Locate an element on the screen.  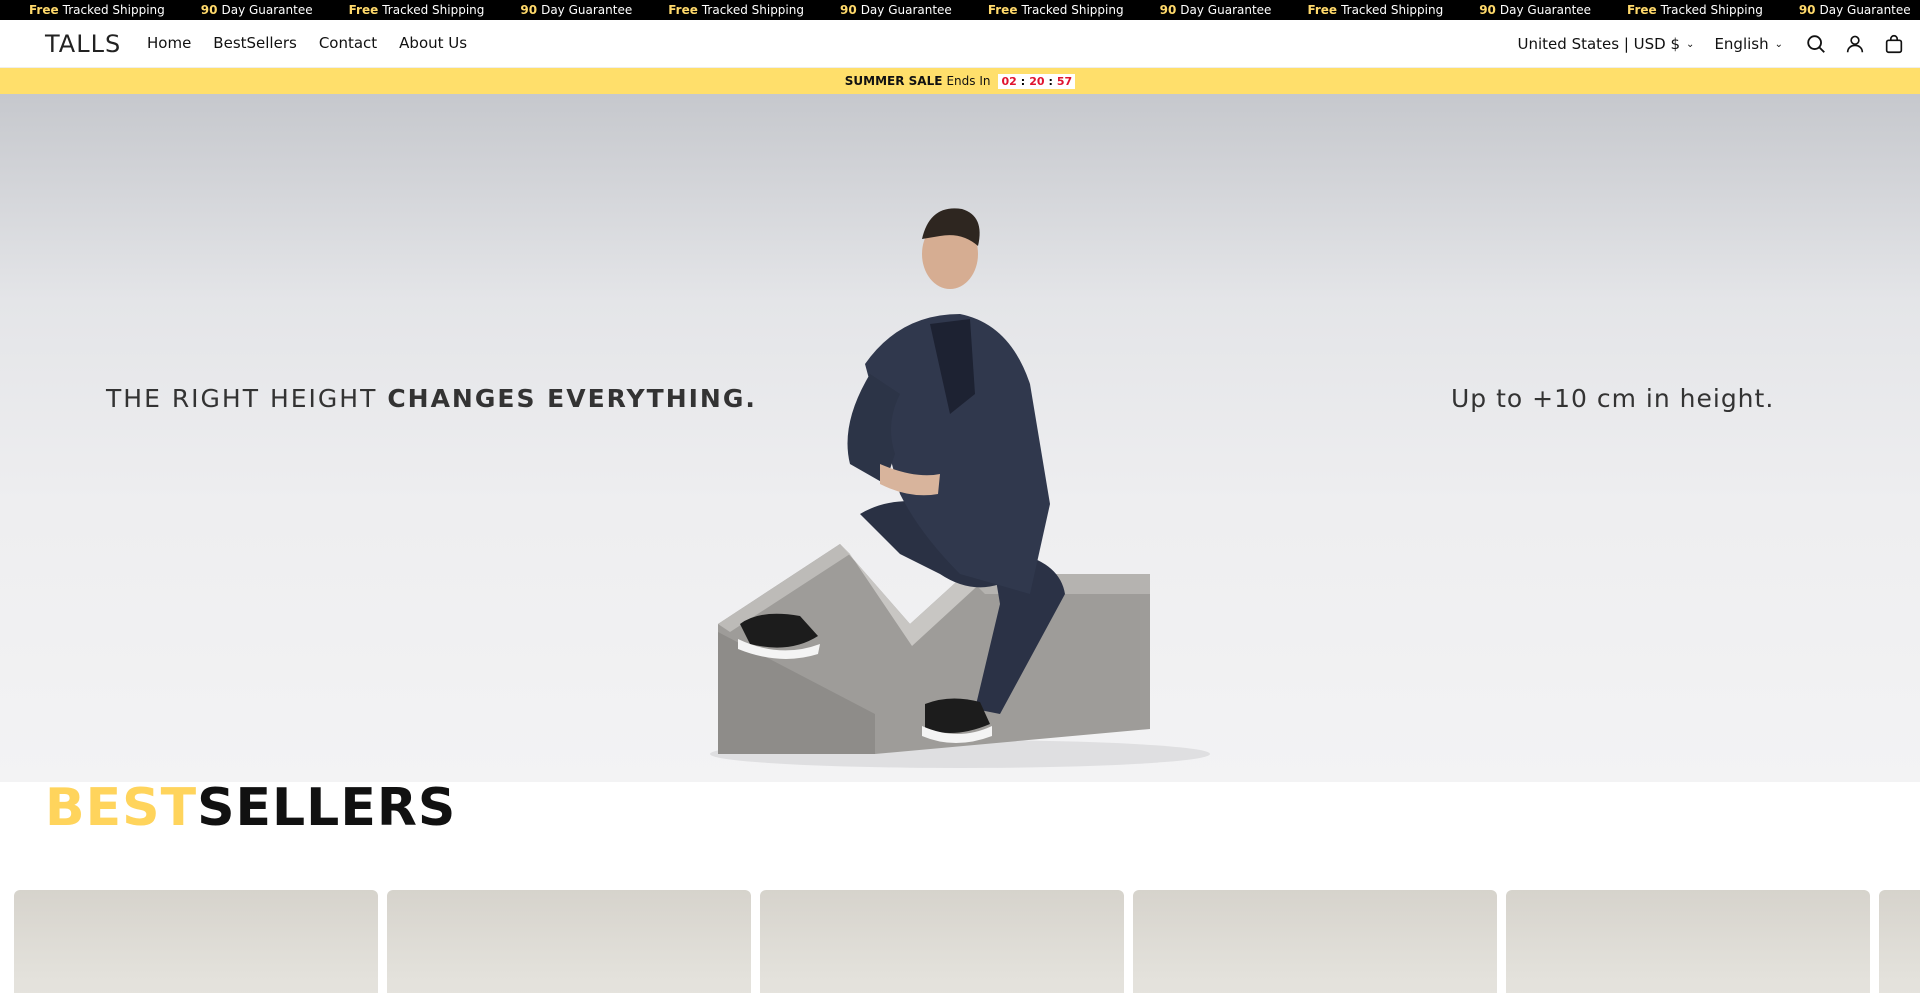
hero-height-claim: Up to +10 cm in height. is located at coordinates (1613, 398).